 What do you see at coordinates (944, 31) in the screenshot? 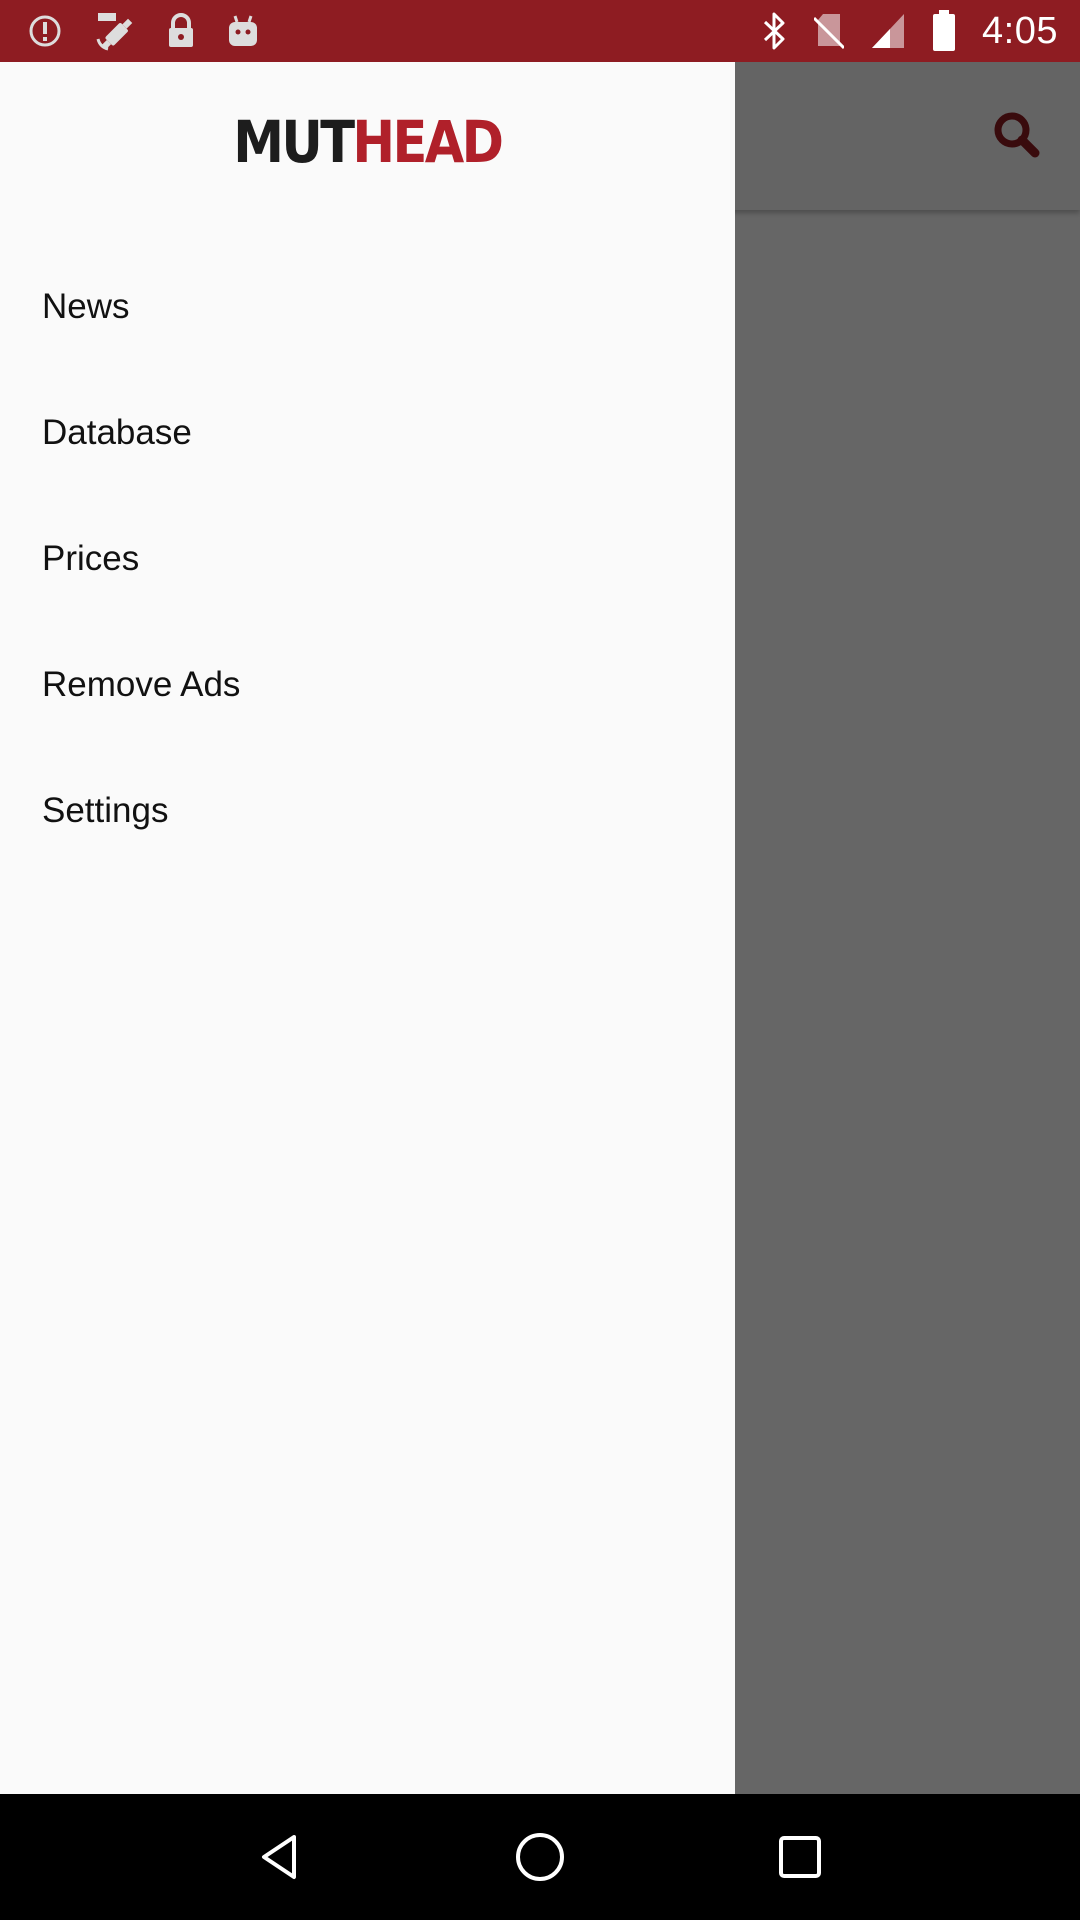
I see `battery-icon` at bounding box center [944, 31].